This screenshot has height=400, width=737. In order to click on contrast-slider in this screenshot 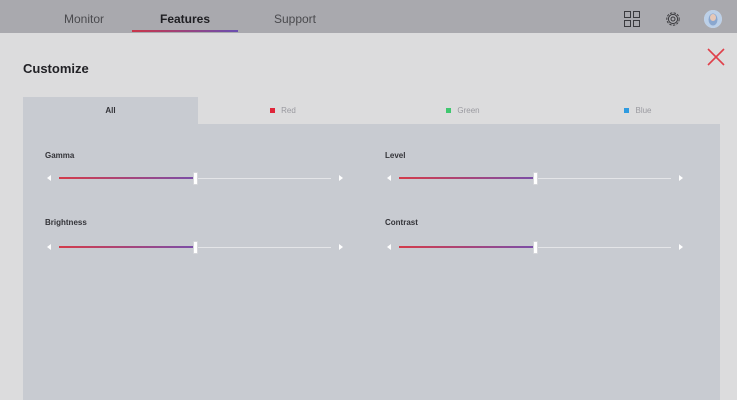, I will do `click(535, 248)`.